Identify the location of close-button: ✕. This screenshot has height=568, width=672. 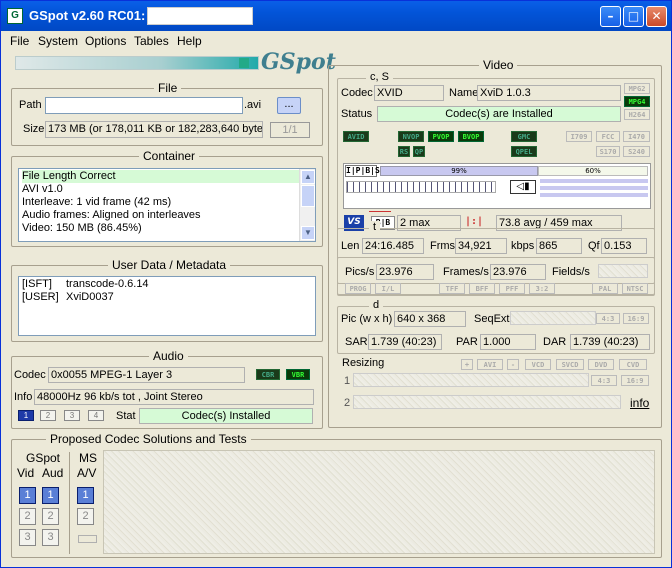
(656, 16).